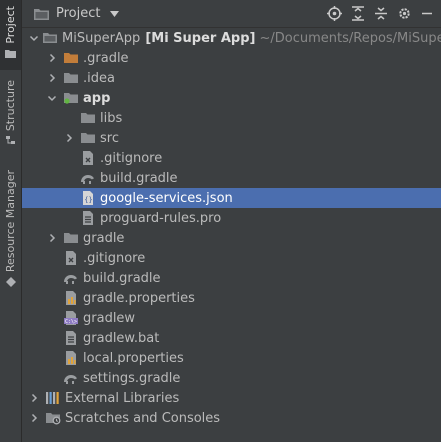 The image size is (441, 442). Describe the element at coordinates (132, 378) in the screenshot. I see `tree-label: settings.gradle` at that location.